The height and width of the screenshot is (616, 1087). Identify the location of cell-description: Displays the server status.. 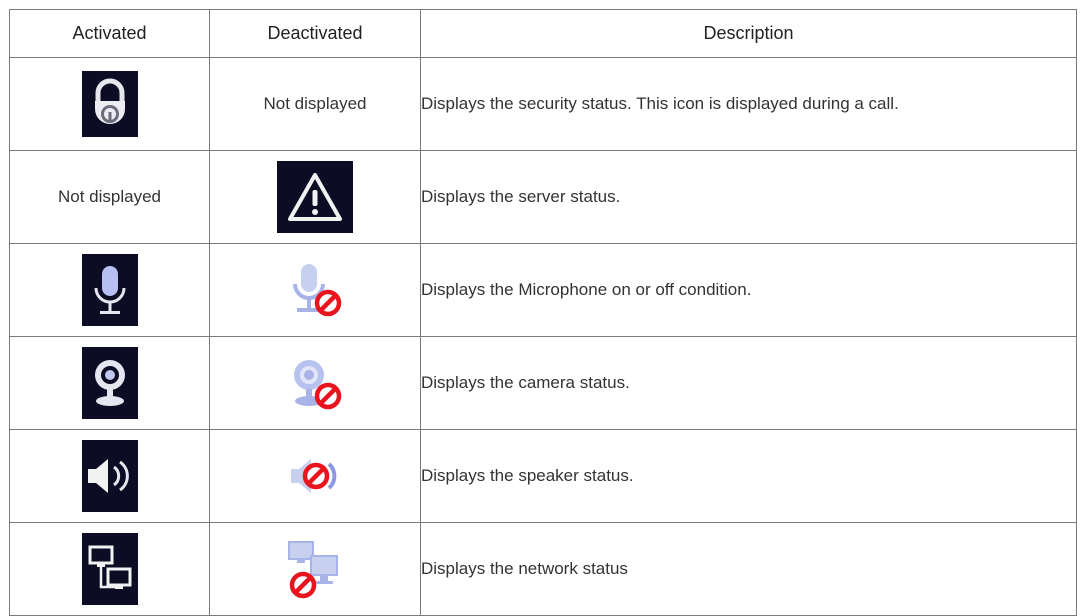
(748, 197).